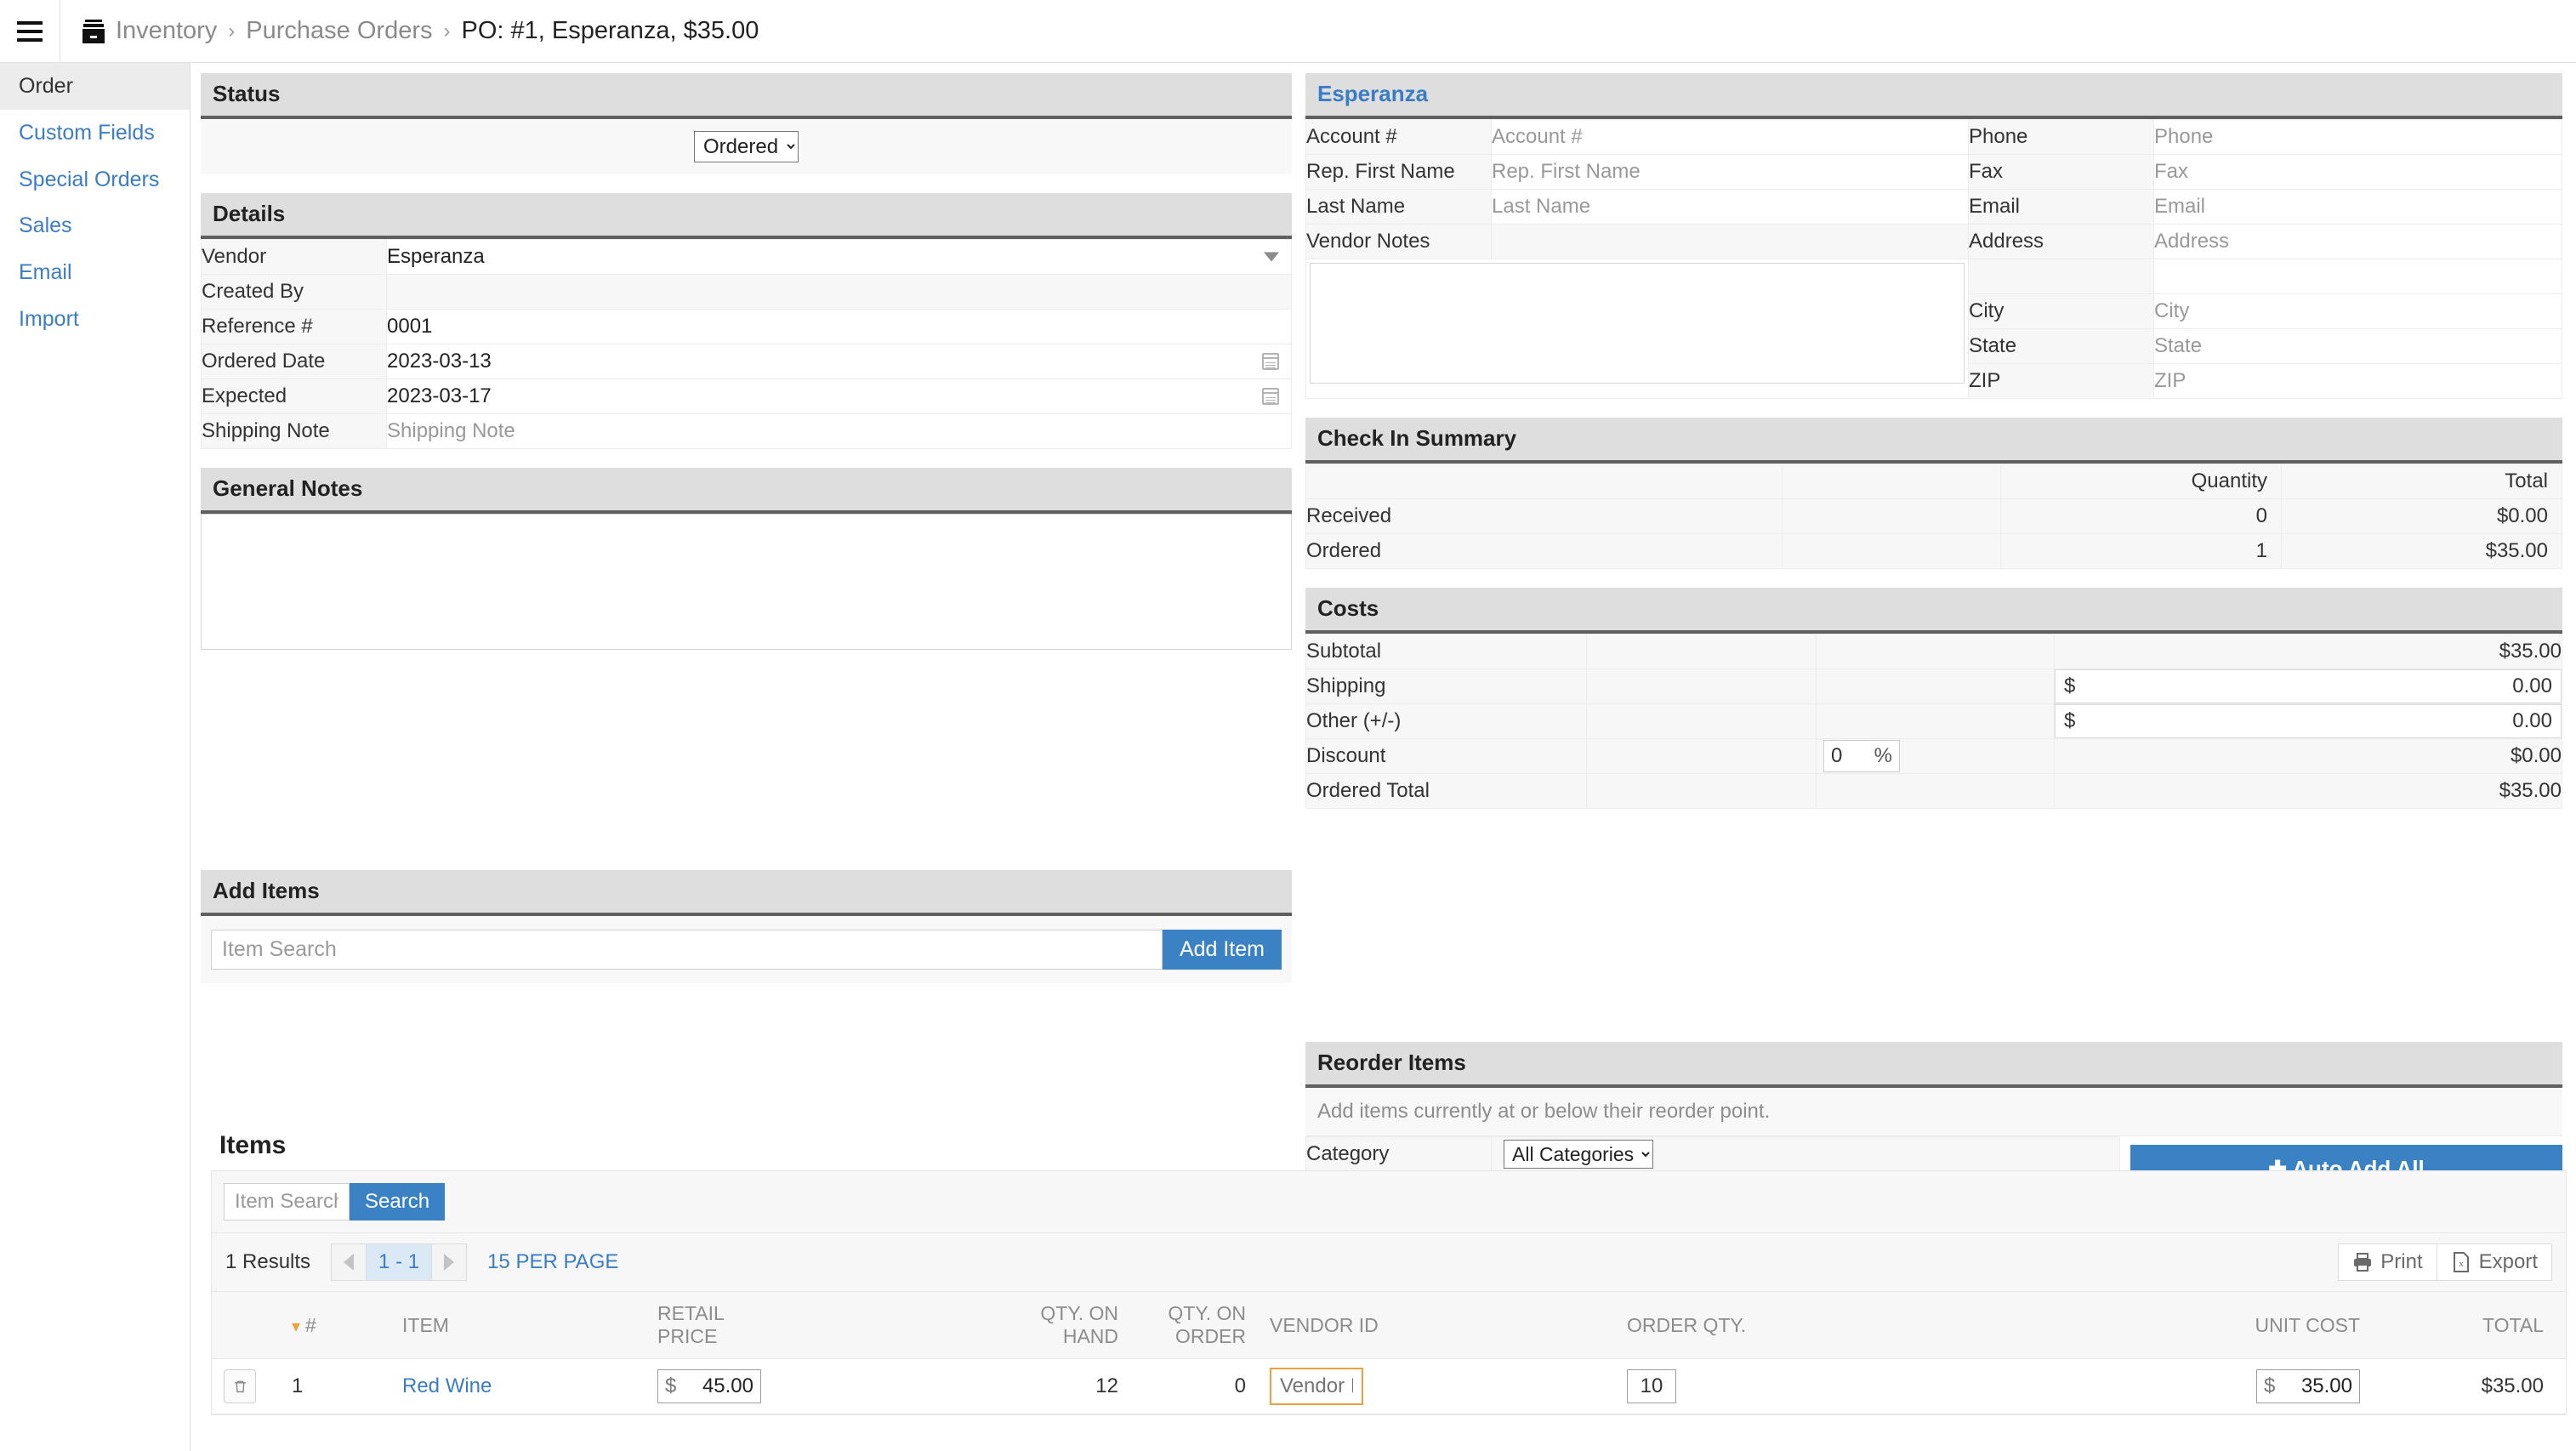 Image resolution: width=2576 pixels, height=1451 pixels. What do you see at coordinates (687, 950) in the screenshot?
I see `add-item-search-input` at bounding box center [687, 950].